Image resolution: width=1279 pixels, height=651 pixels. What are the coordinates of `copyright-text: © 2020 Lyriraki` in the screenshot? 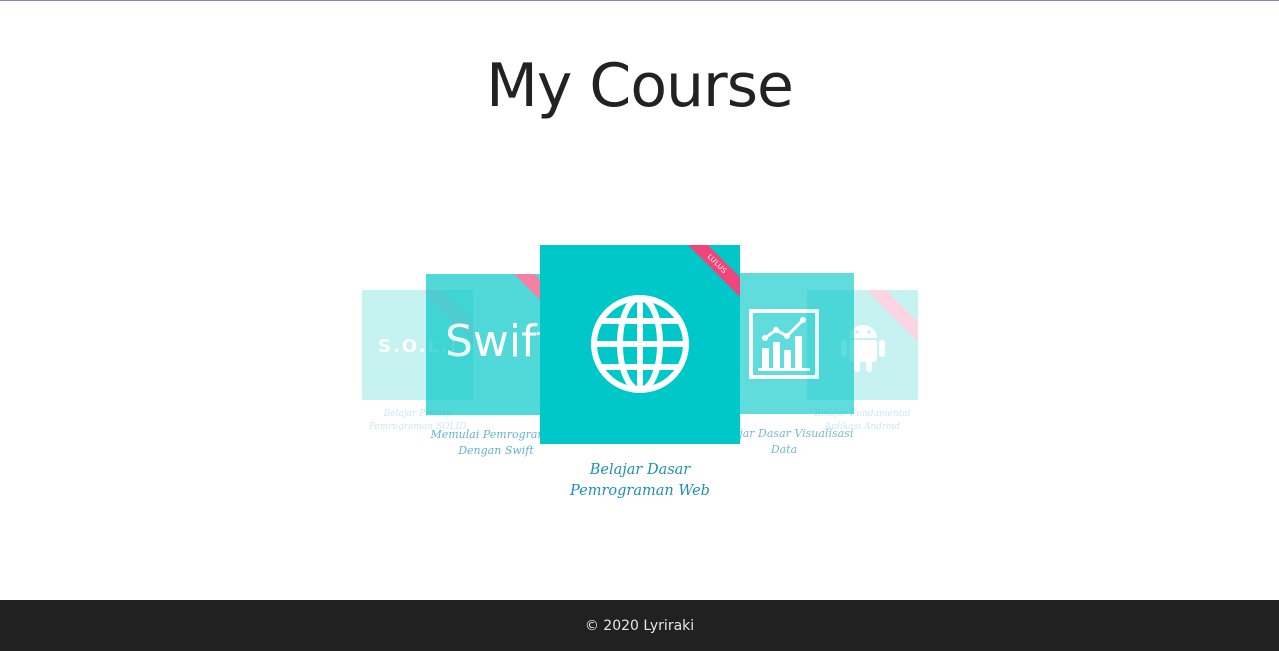 It's located at (639, 625).